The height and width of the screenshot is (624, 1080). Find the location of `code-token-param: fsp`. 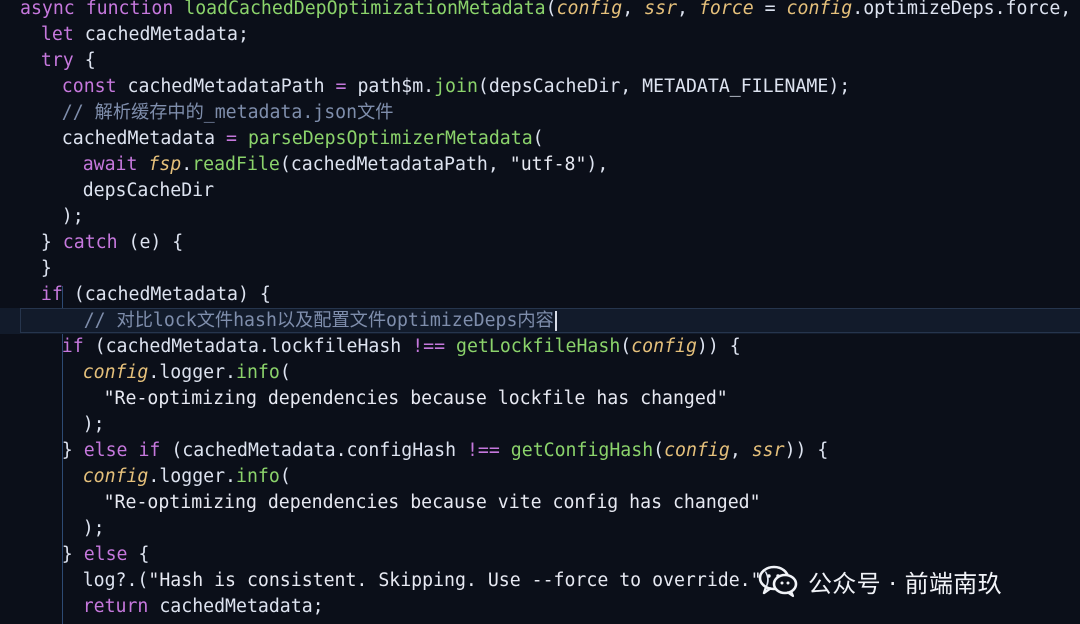

code-token-param: fsp is located at coordinates (165, 164).